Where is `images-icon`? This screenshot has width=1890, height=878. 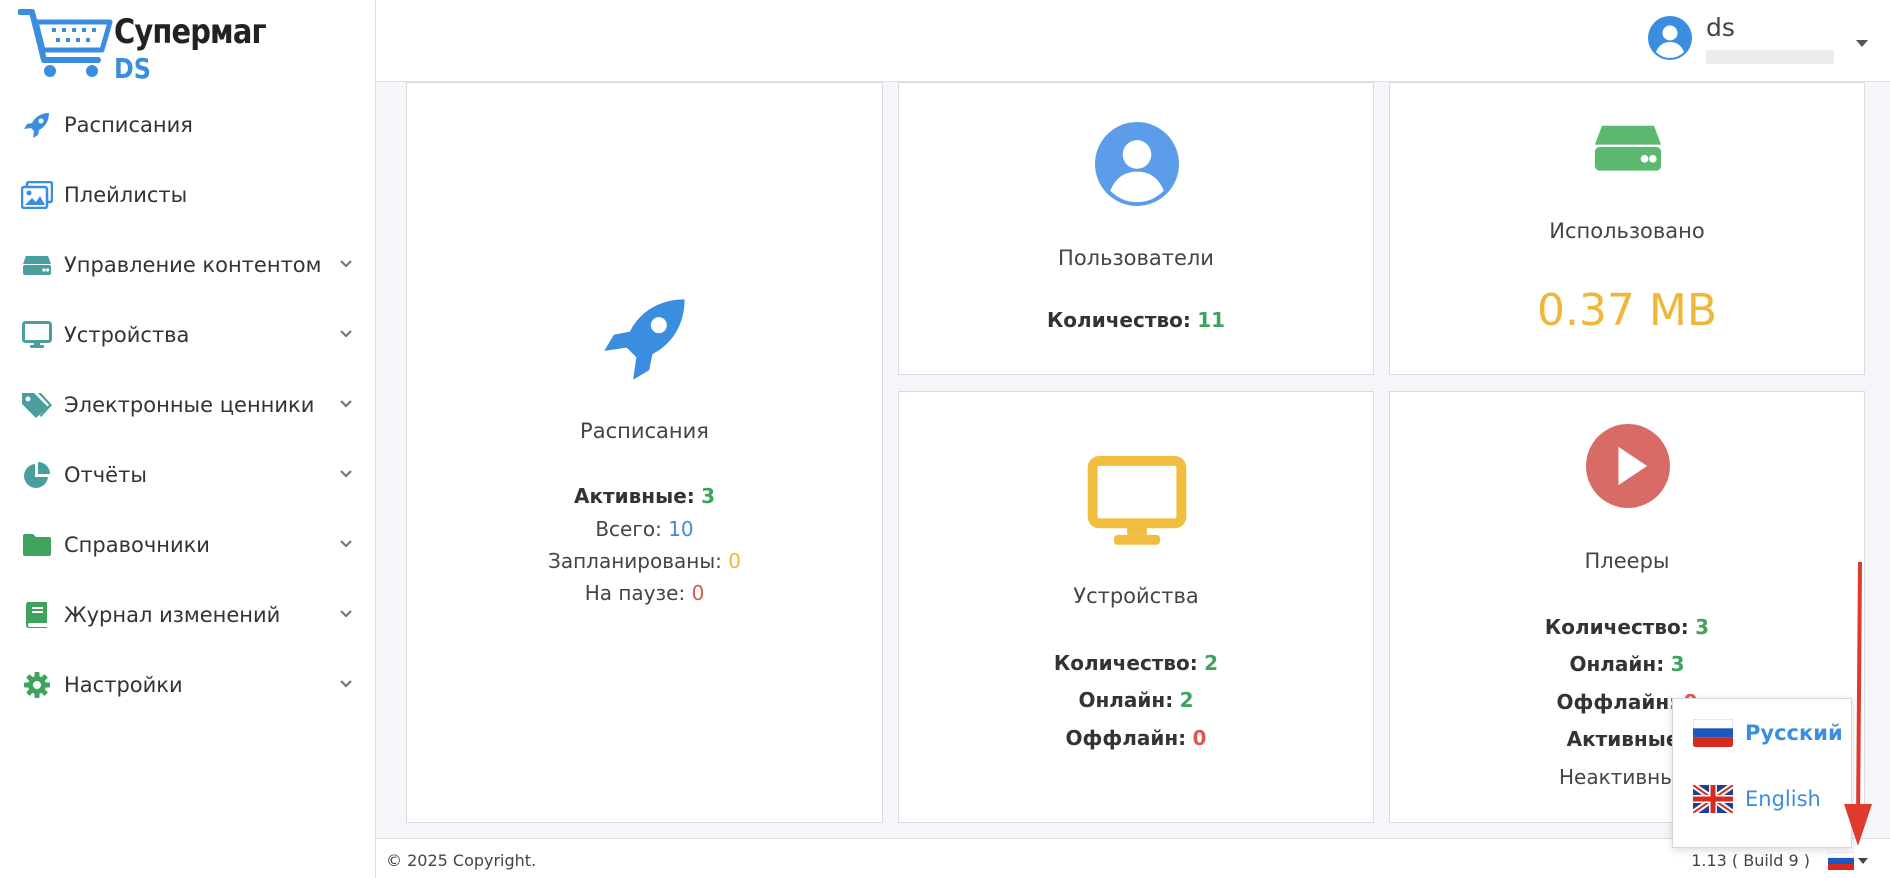
images-icon is located at coordinates (37, 195).